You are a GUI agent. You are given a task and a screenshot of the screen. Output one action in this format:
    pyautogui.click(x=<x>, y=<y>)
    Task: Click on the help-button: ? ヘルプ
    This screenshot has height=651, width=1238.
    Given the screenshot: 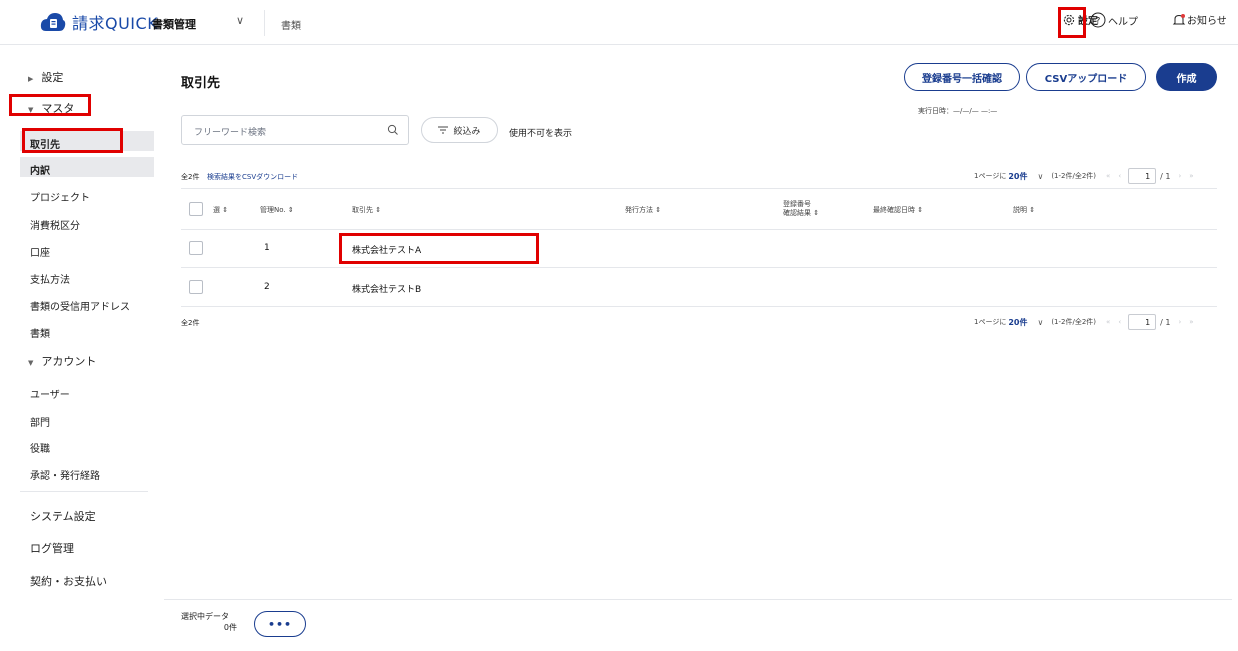 What is the action you would take?
    pyautogui.click(x=1114, y=20)
    